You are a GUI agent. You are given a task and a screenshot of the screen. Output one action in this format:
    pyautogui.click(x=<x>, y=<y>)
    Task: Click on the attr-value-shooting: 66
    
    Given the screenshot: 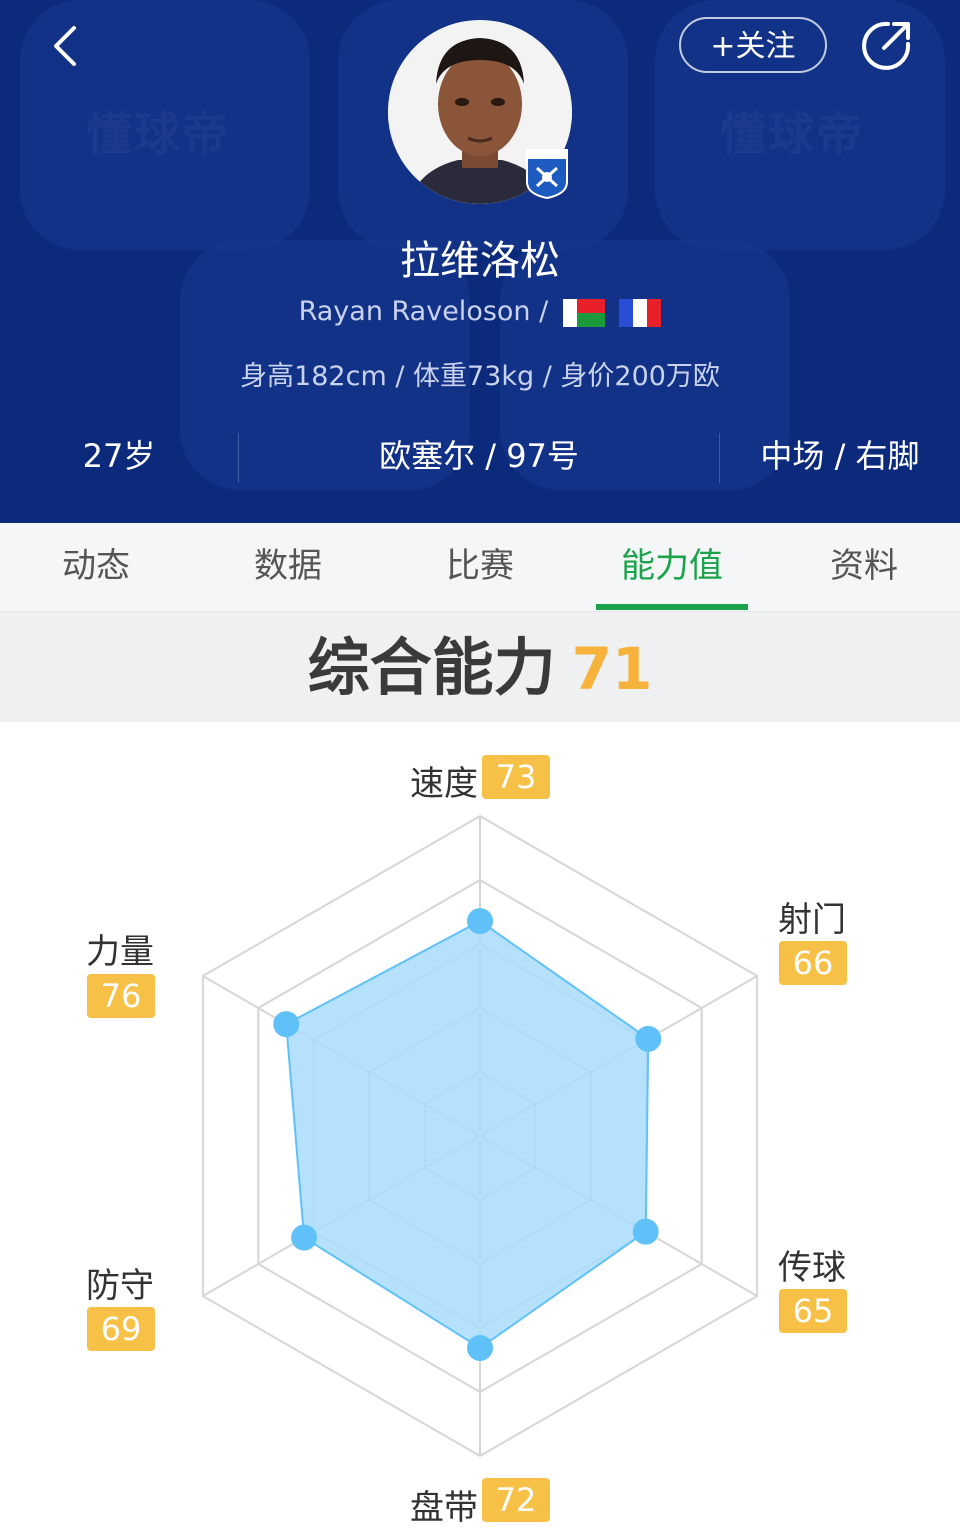 What is the action you would take?
    pyautogui.click(x=813, y=963)
    